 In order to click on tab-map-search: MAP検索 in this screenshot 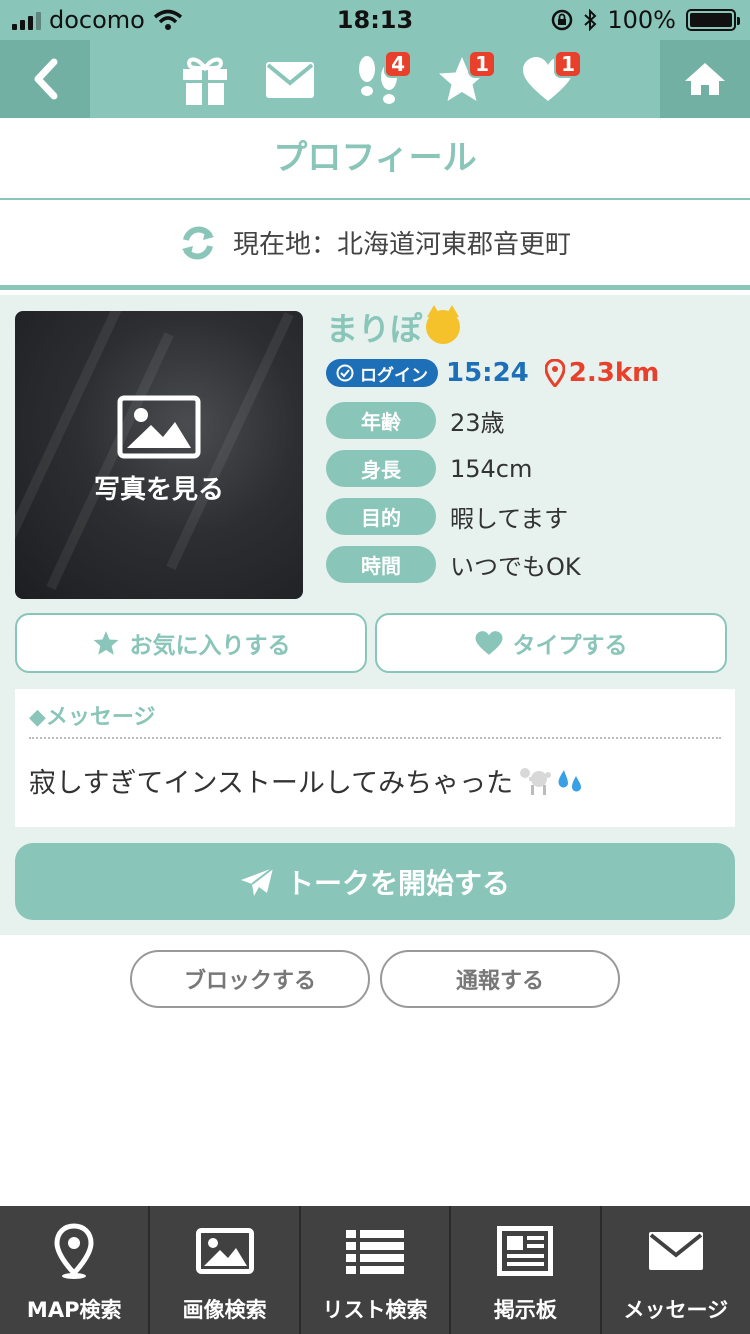, I will do `click(75, 1270)`.